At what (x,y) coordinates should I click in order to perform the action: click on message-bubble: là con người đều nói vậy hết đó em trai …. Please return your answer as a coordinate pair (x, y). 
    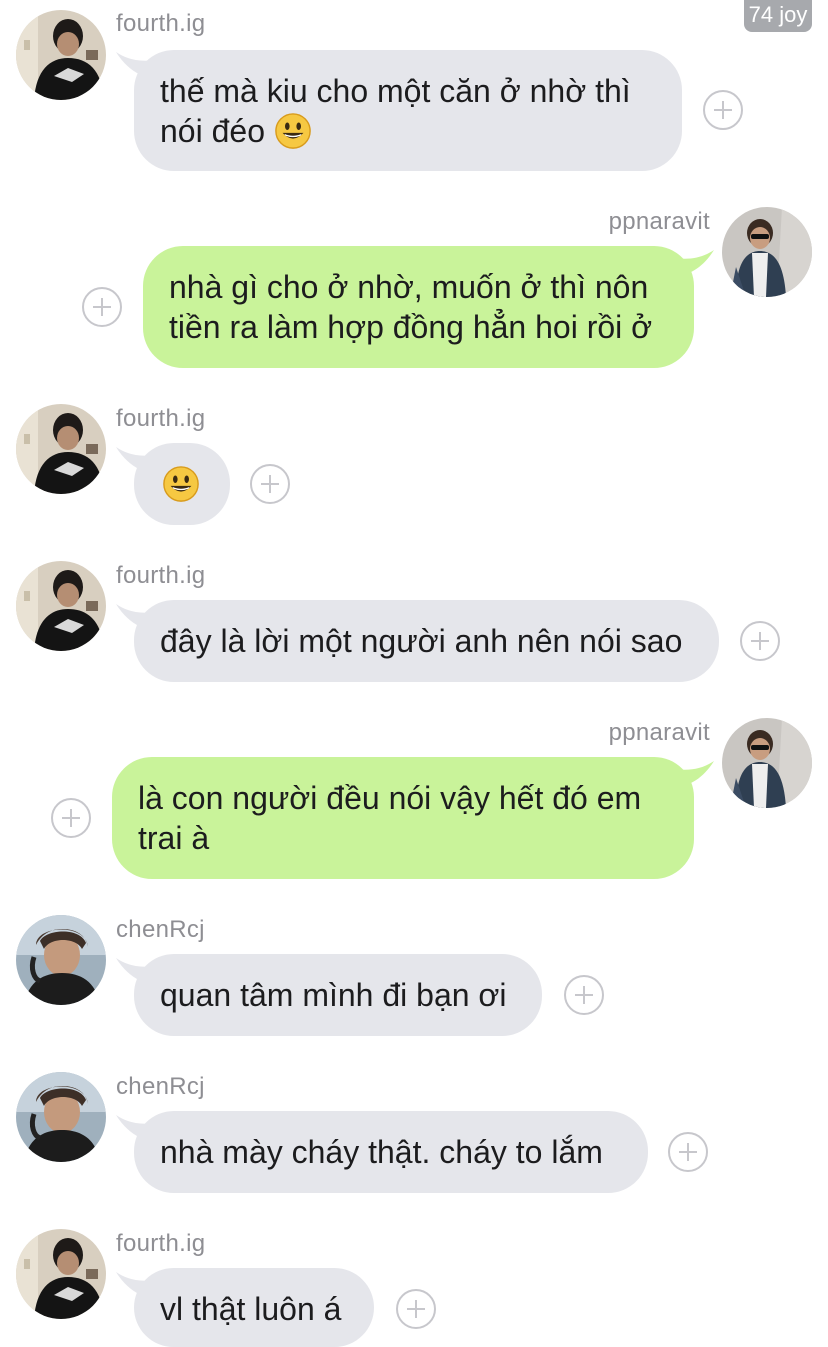
    Looking at the image, I should click on (403, 818).